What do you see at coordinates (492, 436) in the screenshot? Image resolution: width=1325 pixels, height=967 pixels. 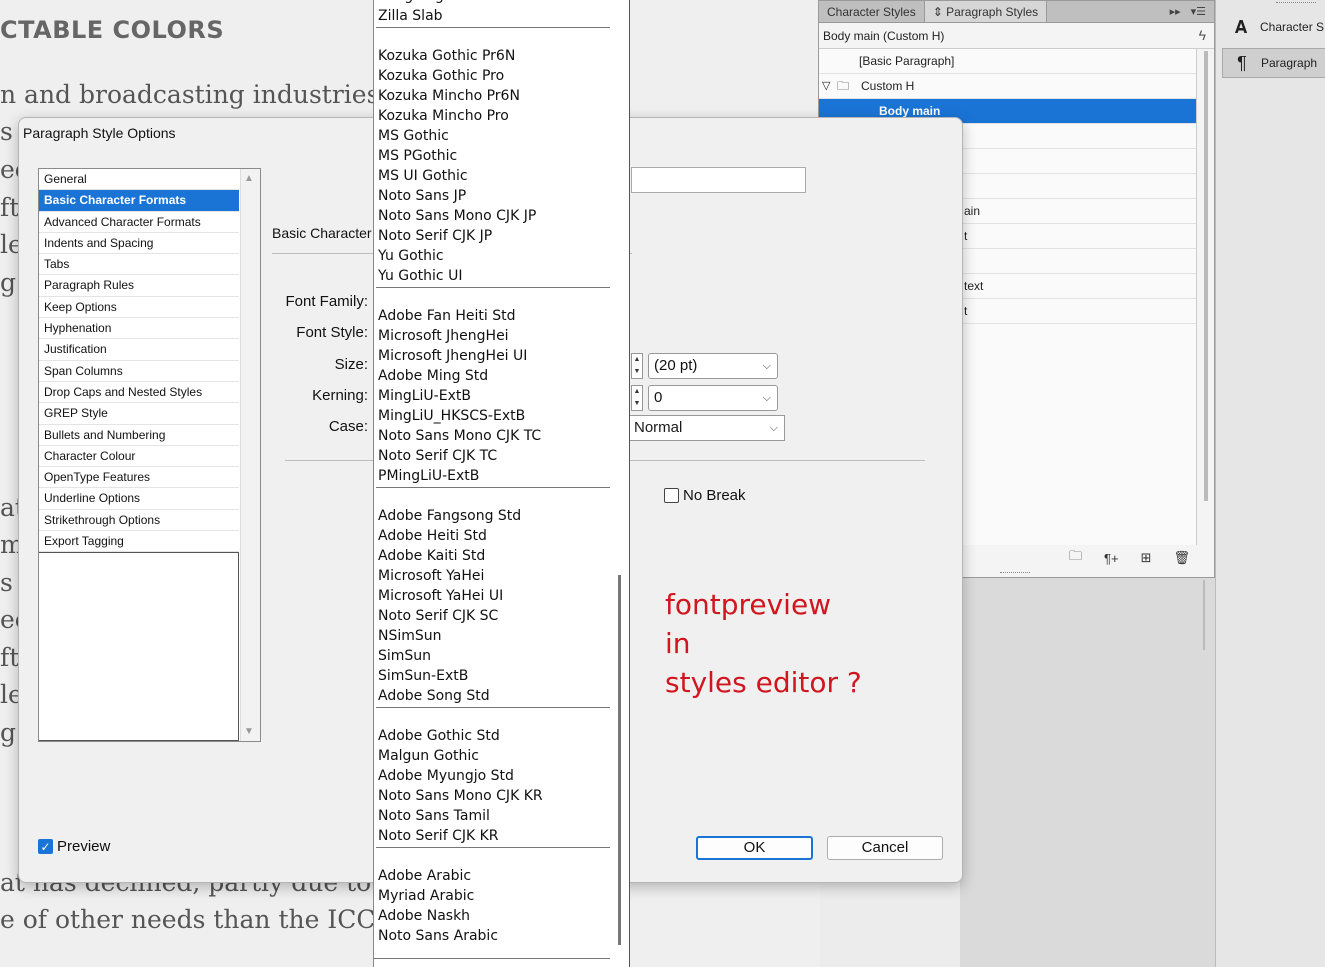 I see `font-option: Noto Sans Mono CJK TC` at bounding box center [492, 436].